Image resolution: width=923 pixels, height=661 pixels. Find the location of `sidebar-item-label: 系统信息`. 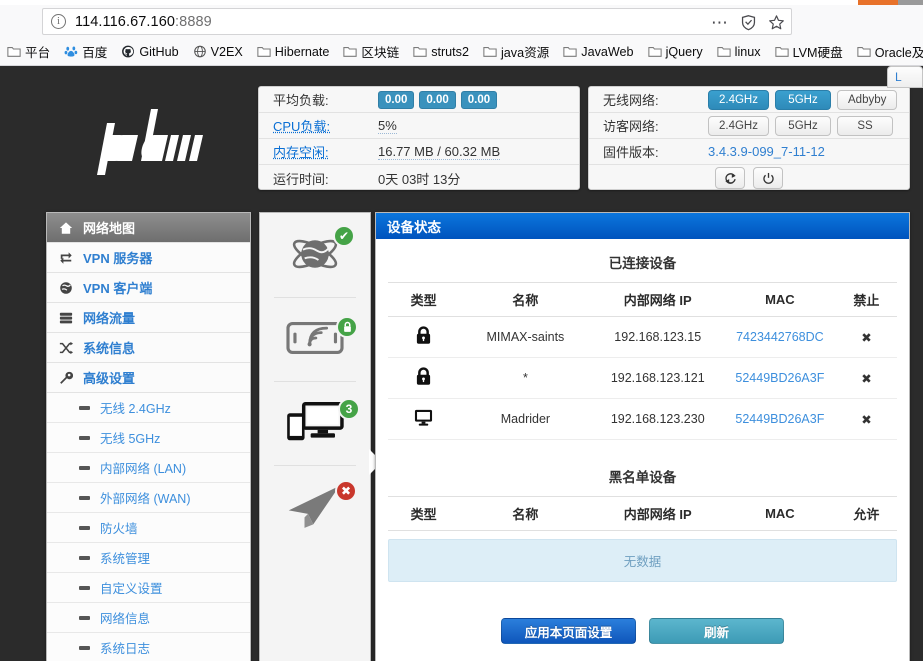

sidebar-item-label: 系统信息 is located at coordinates (109, 348).